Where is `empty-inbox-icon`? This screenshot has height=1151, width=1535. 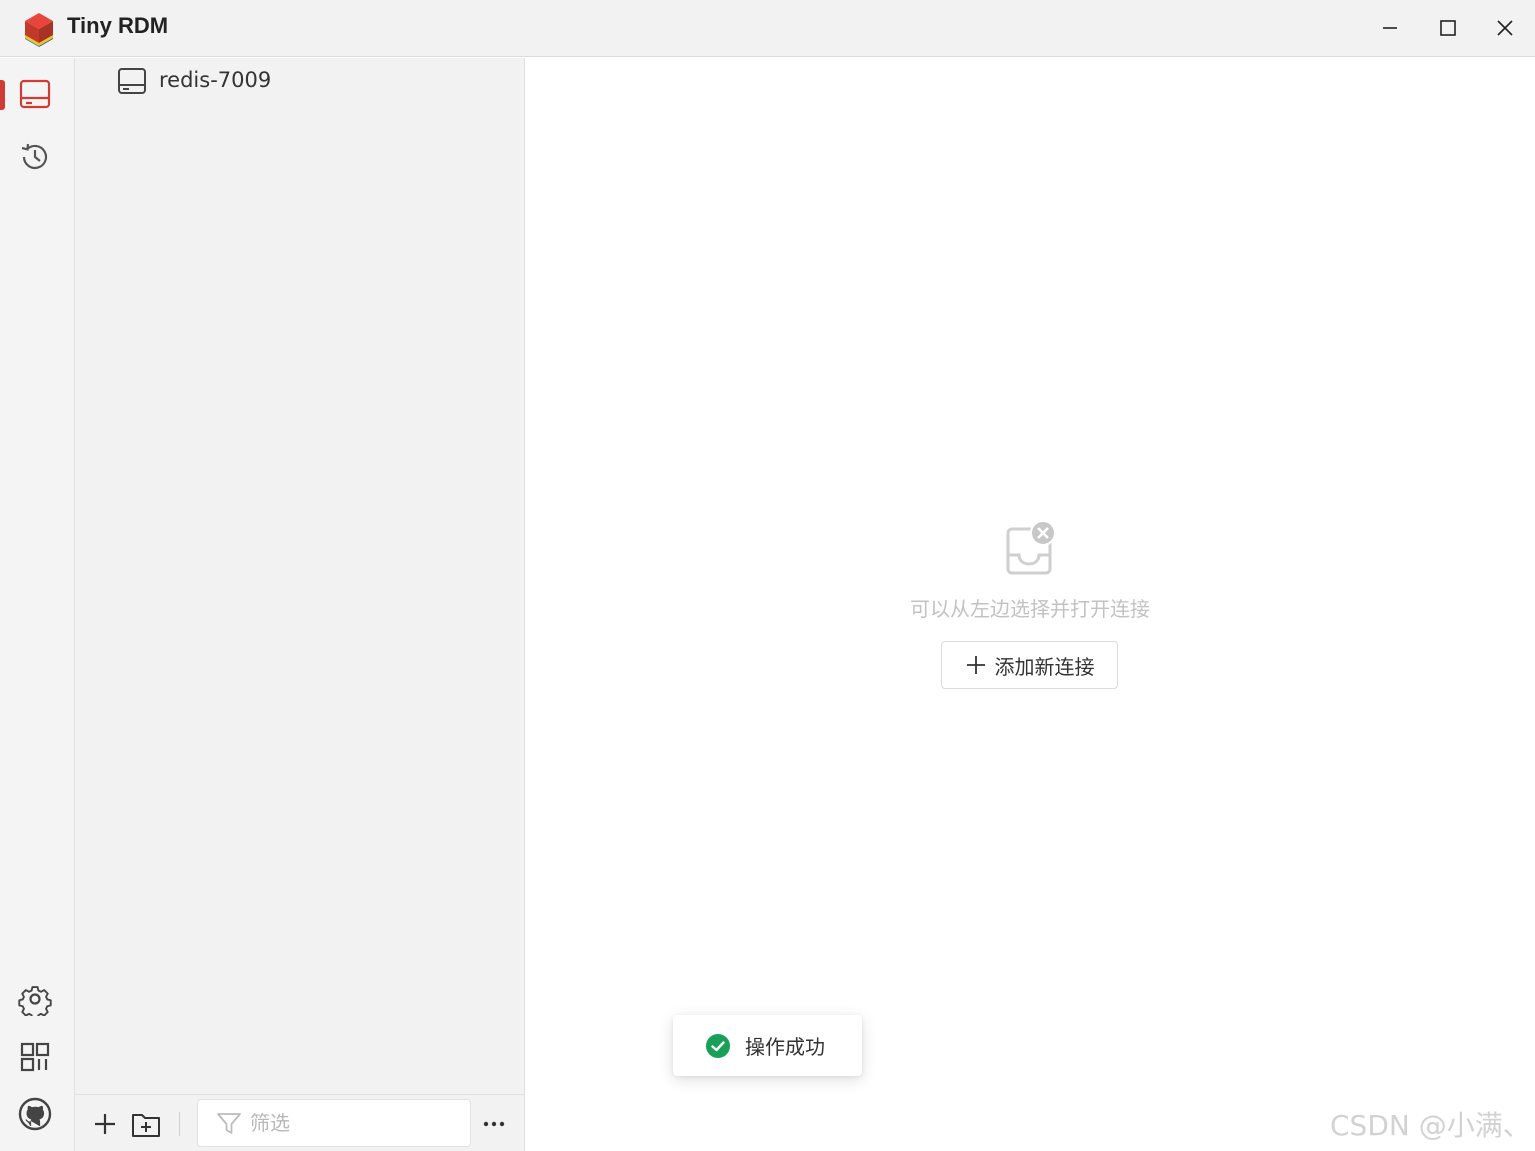 empty-inbox-icon is located at coordinates (1031, 547).